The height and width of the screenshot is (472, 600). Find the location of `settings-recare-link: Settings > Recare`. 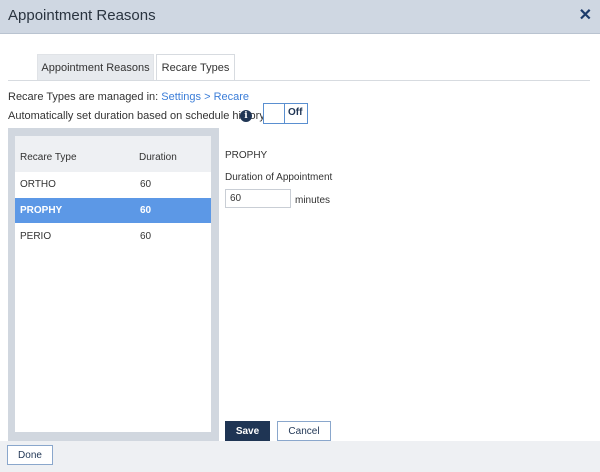

settings-recare-link: Settings > Recare is located at coordinates (205, 97).